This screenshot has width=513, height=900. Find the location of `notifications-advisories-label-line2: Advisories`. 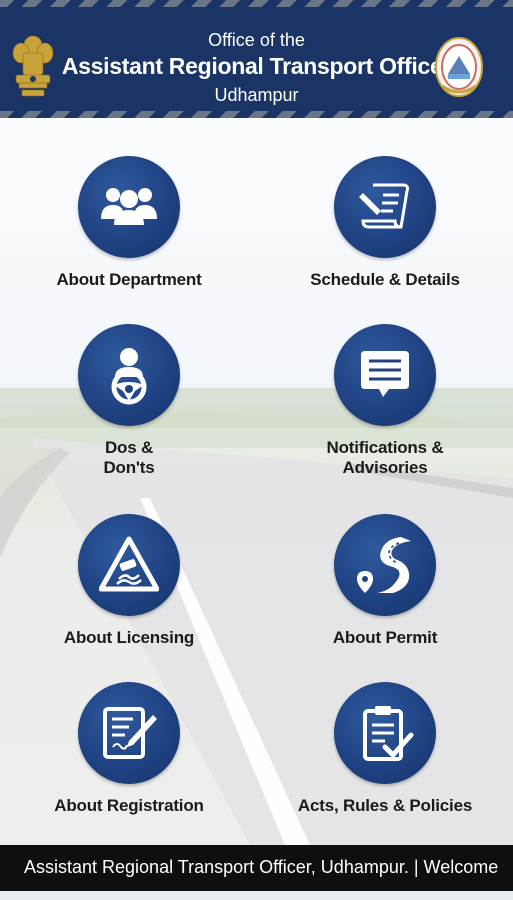

notifications-advisories-label-line2: Advisories is located at coordinates (385, 467).